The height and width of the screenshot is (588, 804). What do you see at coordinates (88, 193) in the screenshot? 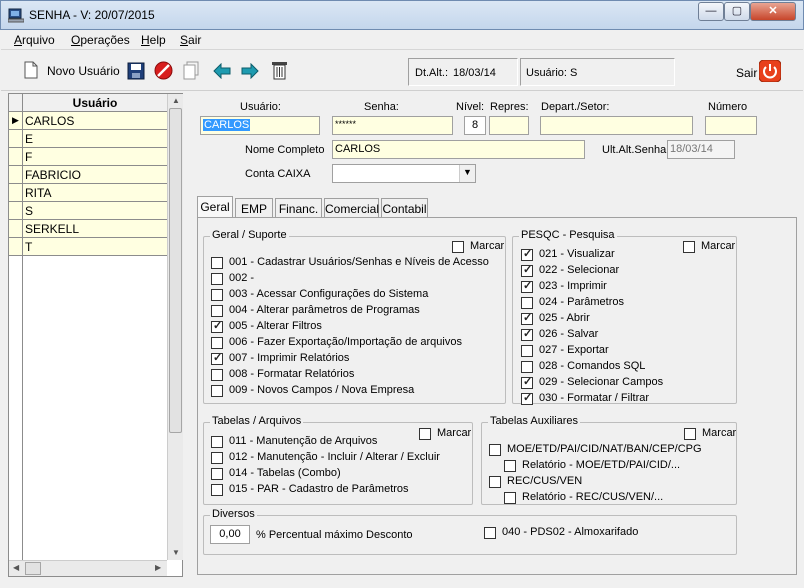
I see `table-row: RITA` at bounding box center [88, 193].